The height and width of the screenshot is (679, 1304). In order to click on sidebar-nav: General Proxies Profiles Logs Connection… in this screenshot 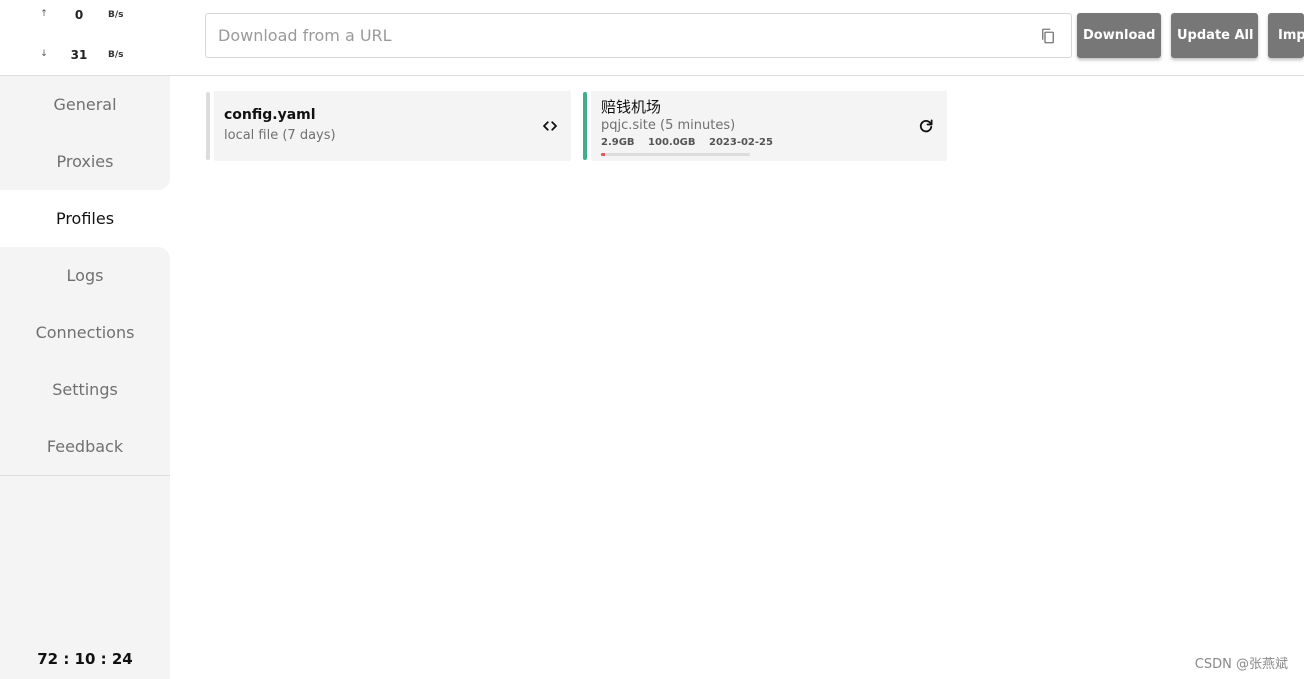, I will do `click(85, 275)`.